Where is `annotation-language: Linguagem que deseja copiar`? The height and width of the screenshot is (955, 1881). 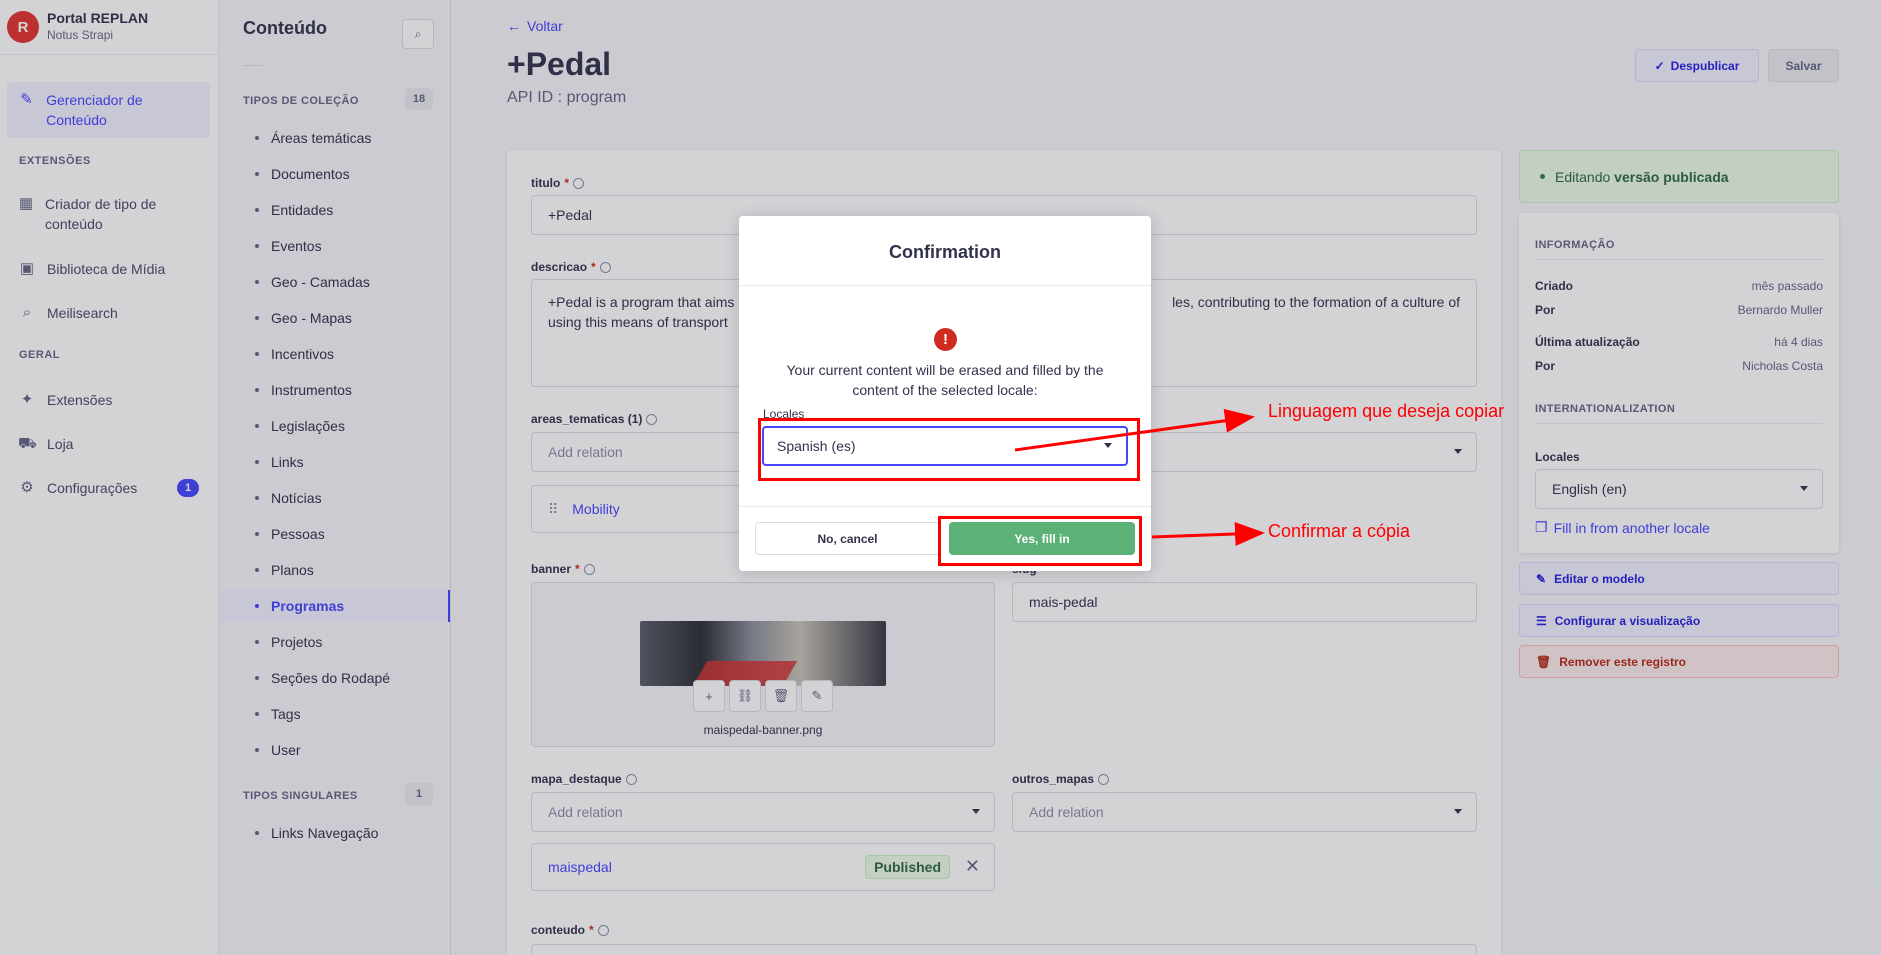
annotation-language: Linguagem que deseja copiar is located at coordinates (1386, 411).